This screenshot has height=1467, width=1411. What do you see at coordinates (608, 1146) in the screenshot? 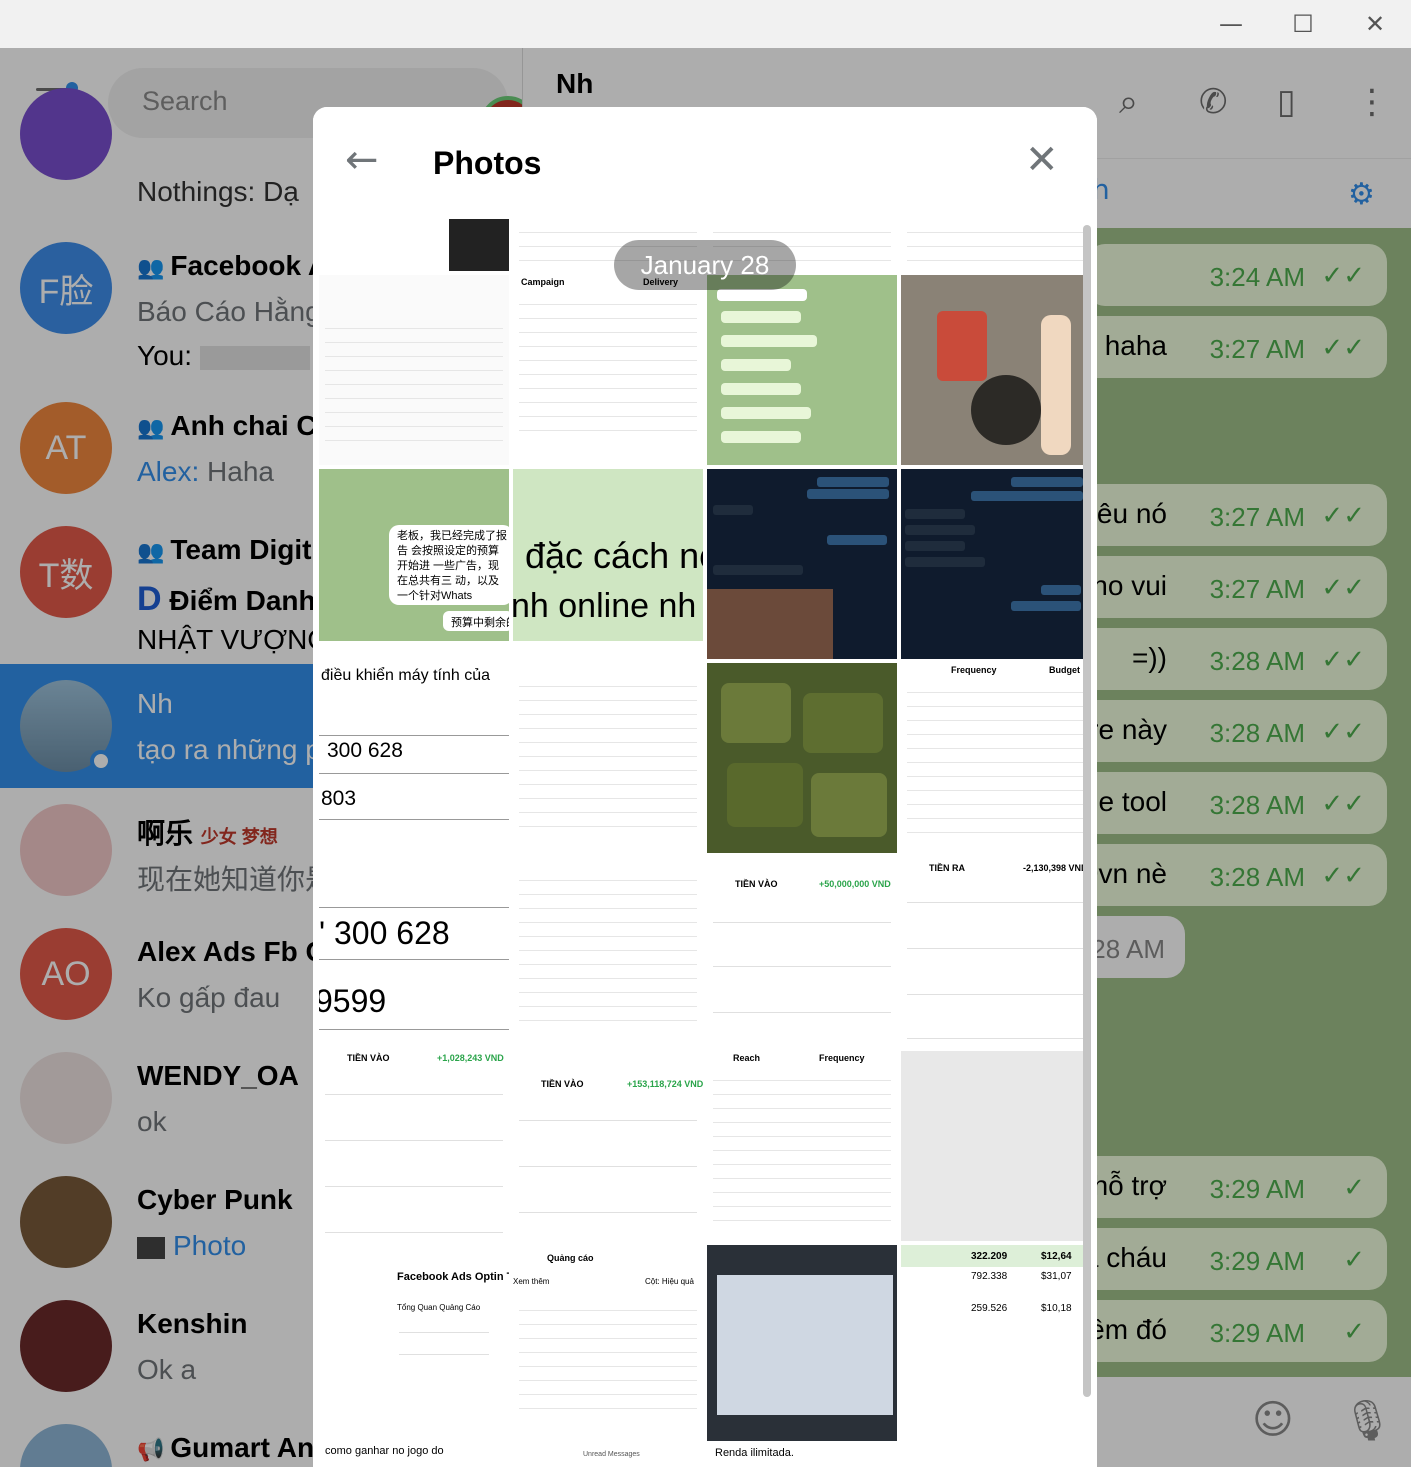
I see `photo-thumbnail: TIỀN VÀO +153,118,724 VND` at bounding box center [608, 1146].